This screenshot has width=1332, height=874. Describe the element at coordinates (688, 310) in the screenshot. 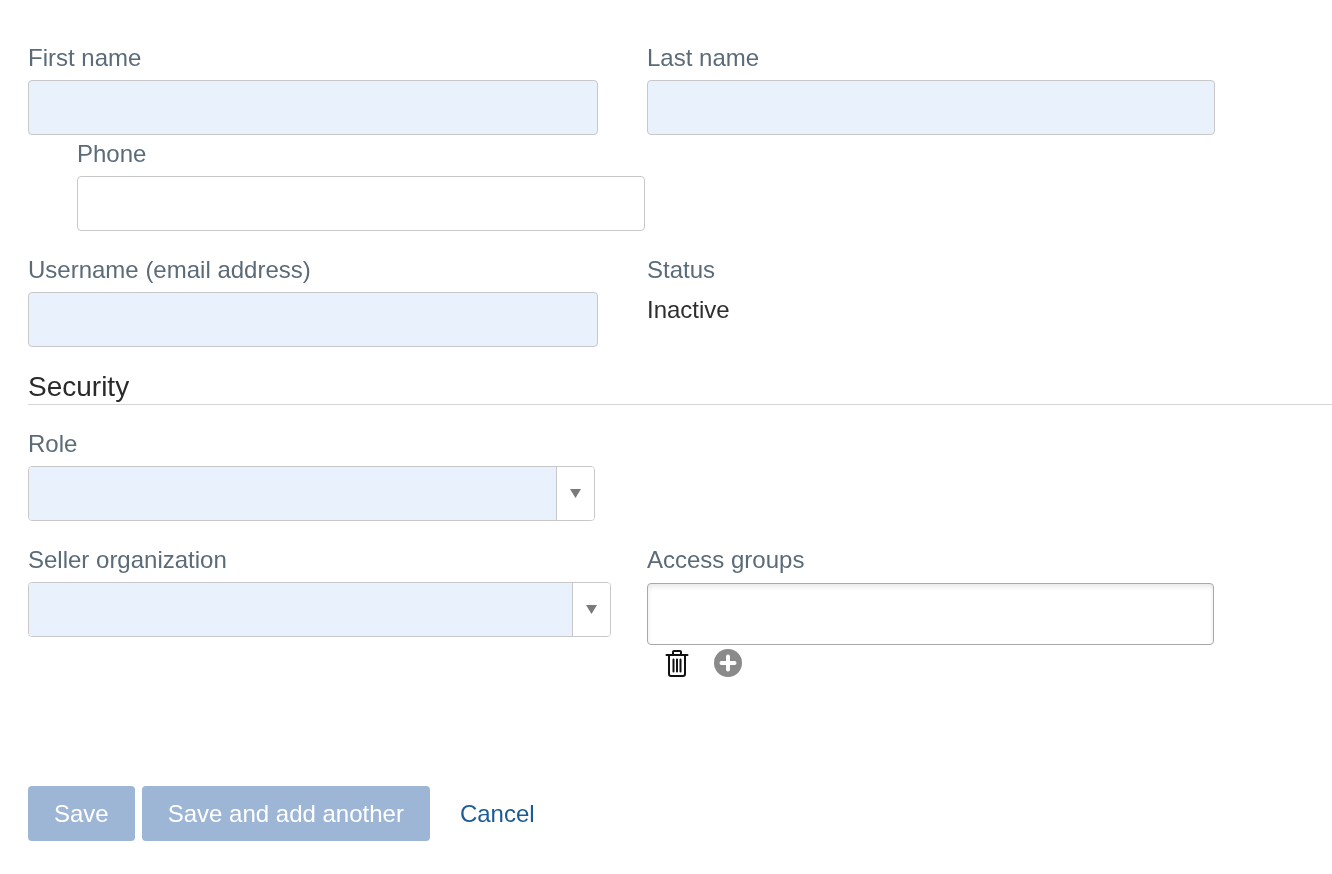

I see `status-value: Inactive` at that location.